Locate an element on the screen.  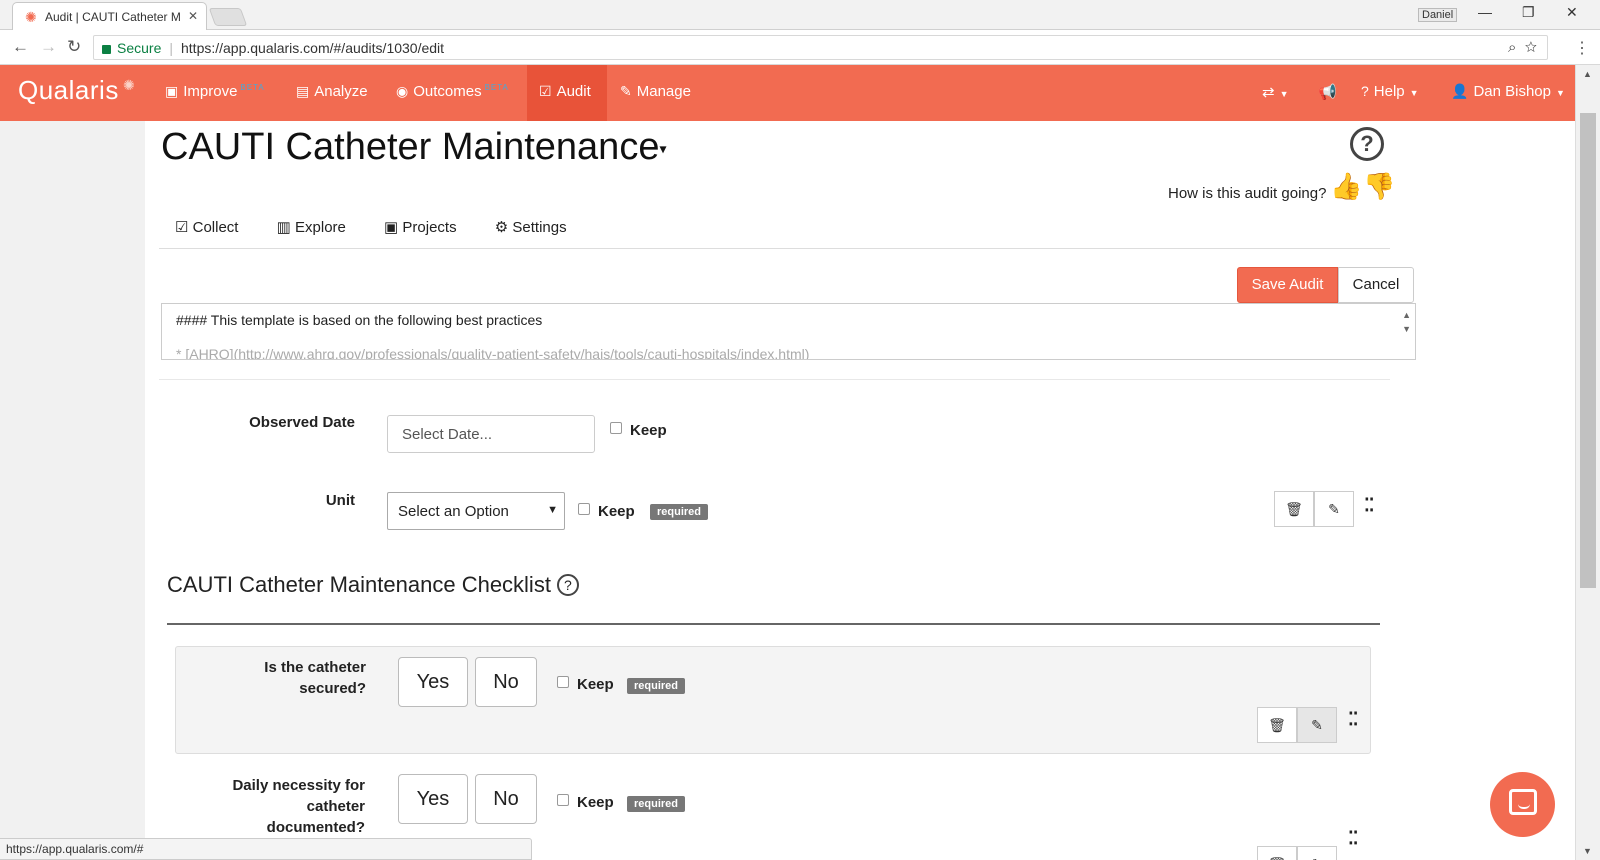
thumbs-up-icon: 👍 is located at coordinates (1346, 186).